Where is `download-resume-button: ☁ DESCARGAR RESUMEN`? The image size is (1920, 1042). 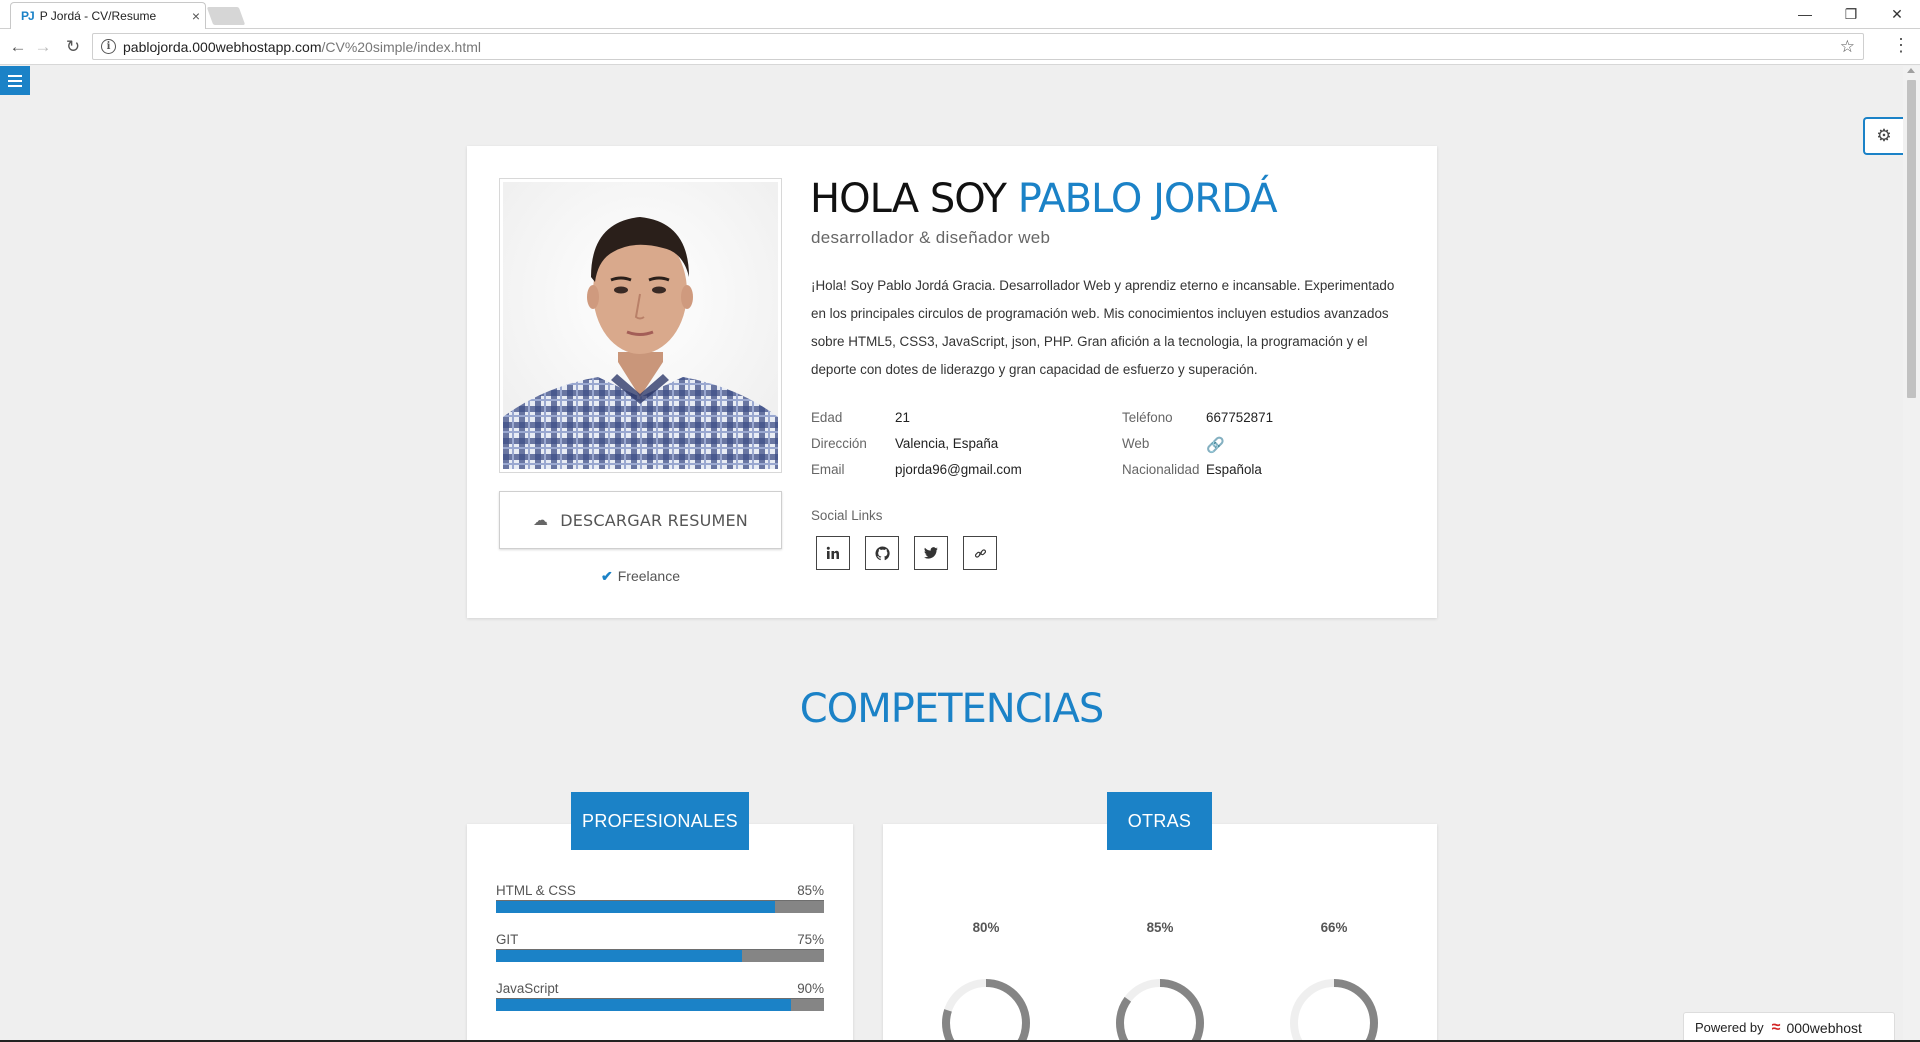 download-resume-button: ☁ DESCARGAR RESUMEN is located at coordinates (640, 520).